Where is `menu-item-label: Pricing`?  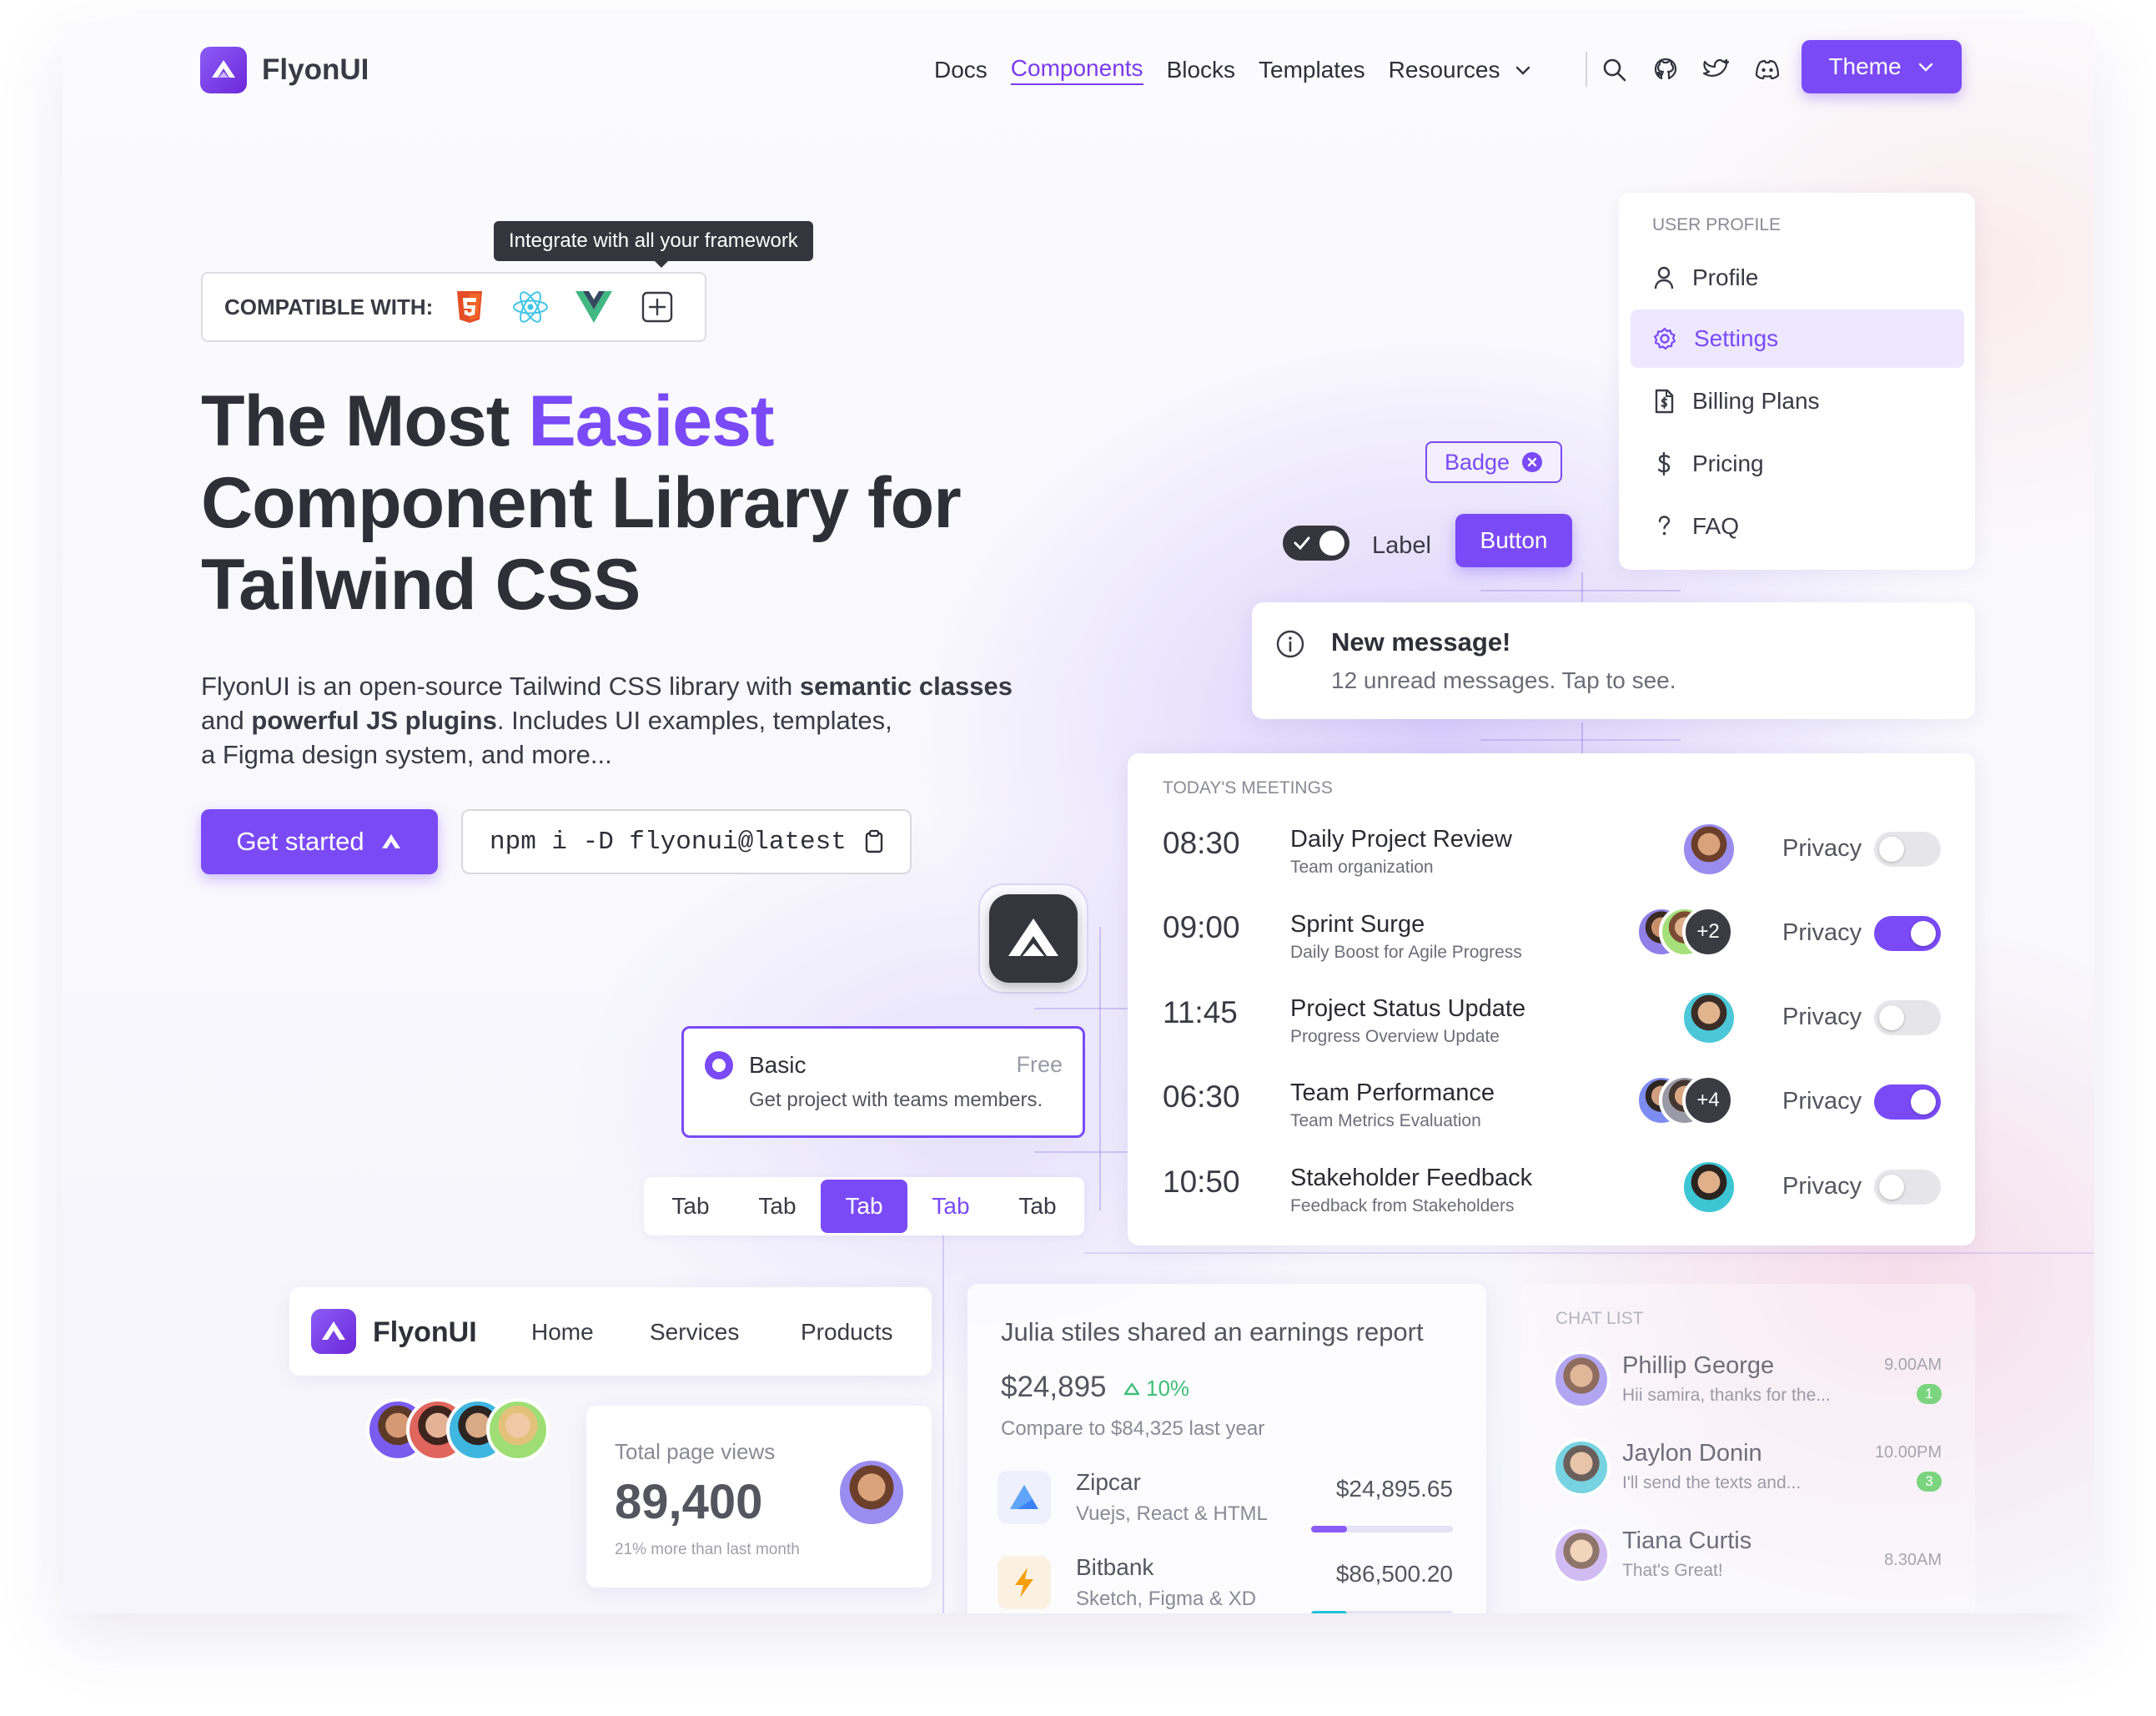
menu-item-label: Pricing is located at coordinates (1728, 463).